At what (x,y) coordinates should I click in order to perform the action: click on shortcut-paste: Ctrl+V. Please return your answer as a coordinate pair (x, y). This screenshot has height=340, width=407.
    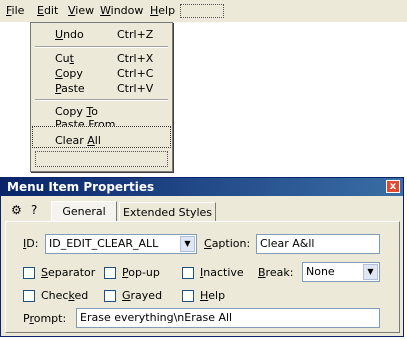
    Looking at the image, I should click on (135, 88).